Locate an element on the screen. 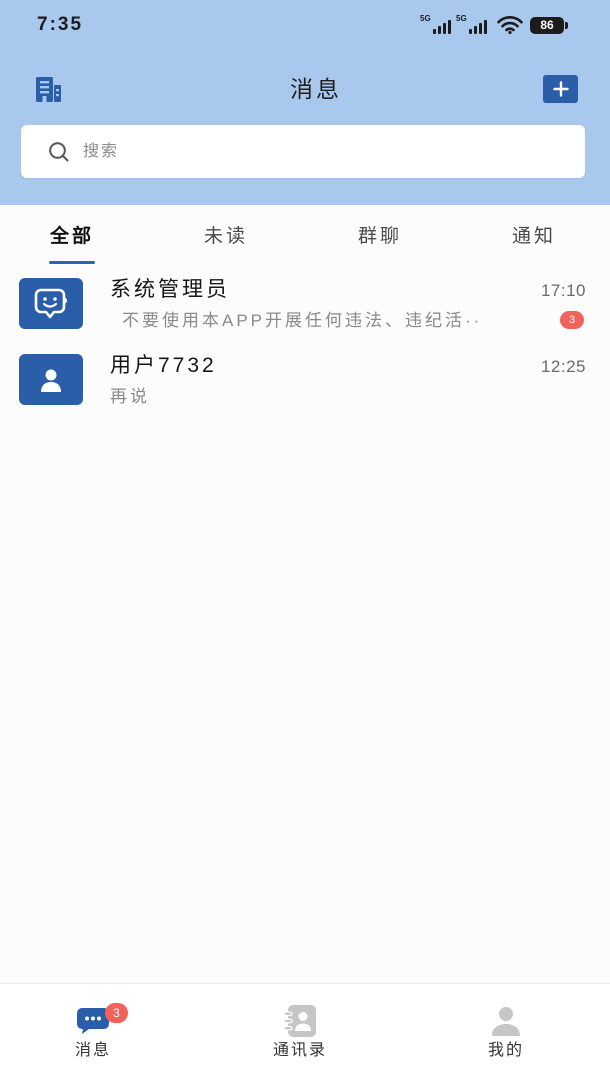 The height and width of the screenshot is (1086, 610). tab-unread: 未读 is located at coordinates (226, 244).